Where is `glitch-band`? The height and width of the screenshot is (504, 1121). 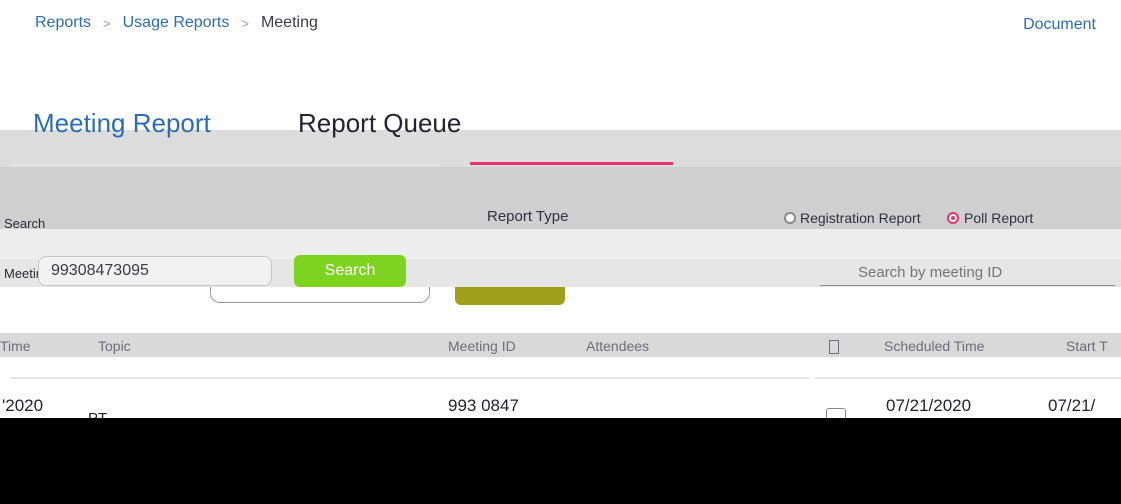 glitch-band is located at coordinates (560, 244).